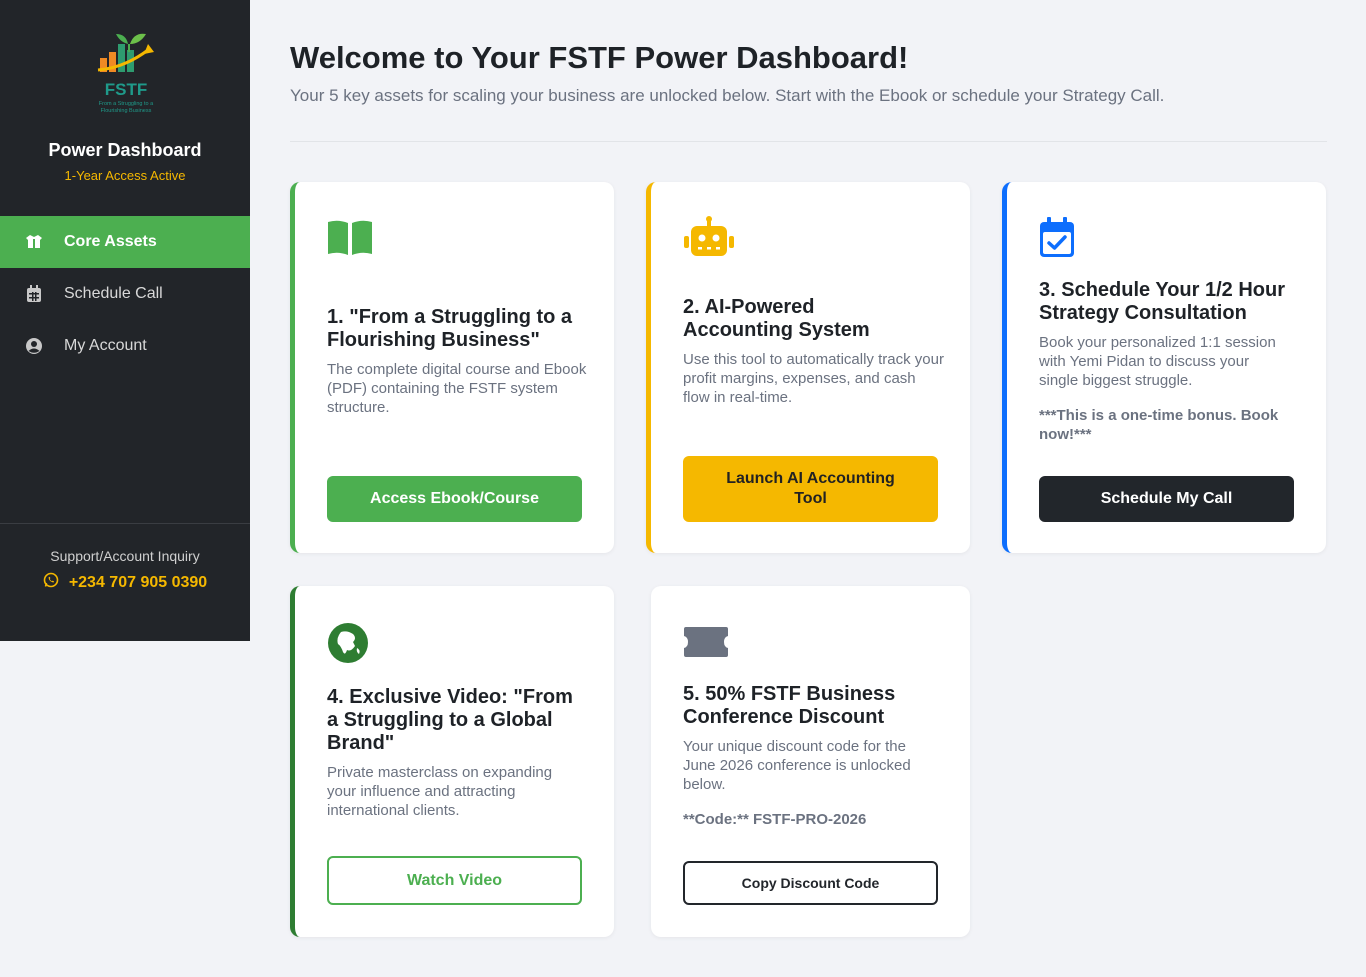 The height and width of the screenshot is (977, 1366). Describe the element at coordinates (810, 489) in the screenshot. I see `launch-ai-tool-button: Launch AI Accounting Tool` at that location.